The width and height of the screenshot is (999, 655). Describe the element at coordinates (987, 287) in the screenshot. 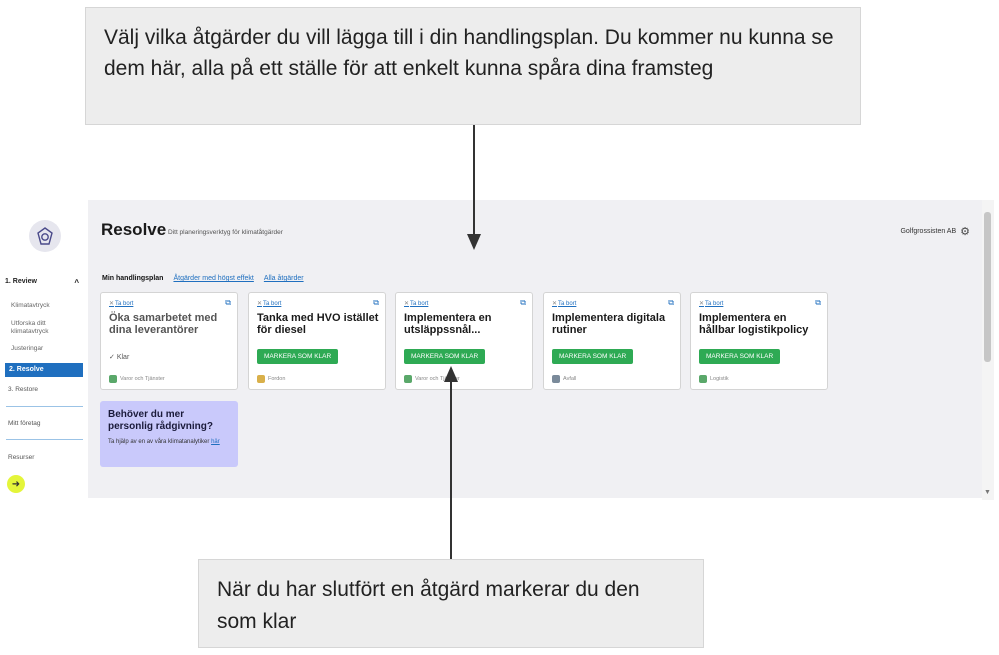

I see `scrollbar-thumb` at that location.